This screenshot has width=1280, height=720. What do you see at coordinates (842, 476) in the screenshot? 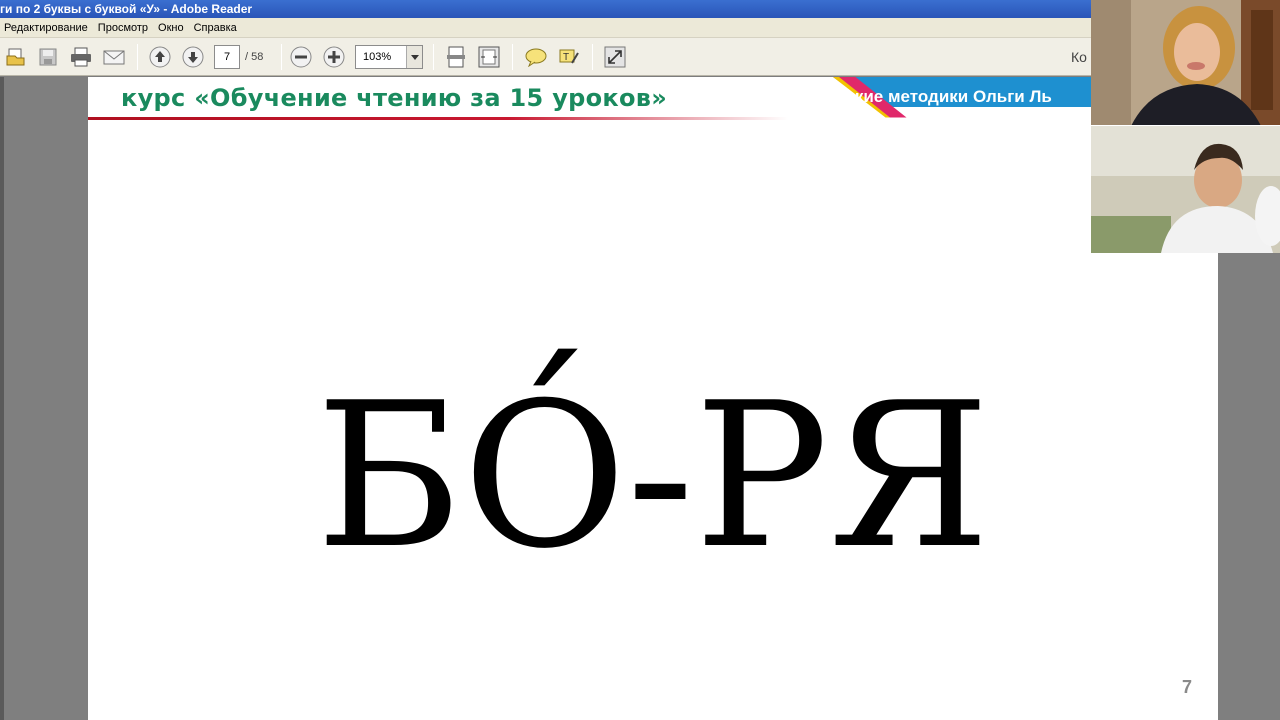
I see `syllable-second: РЯ` at bounding box center [842, 476].